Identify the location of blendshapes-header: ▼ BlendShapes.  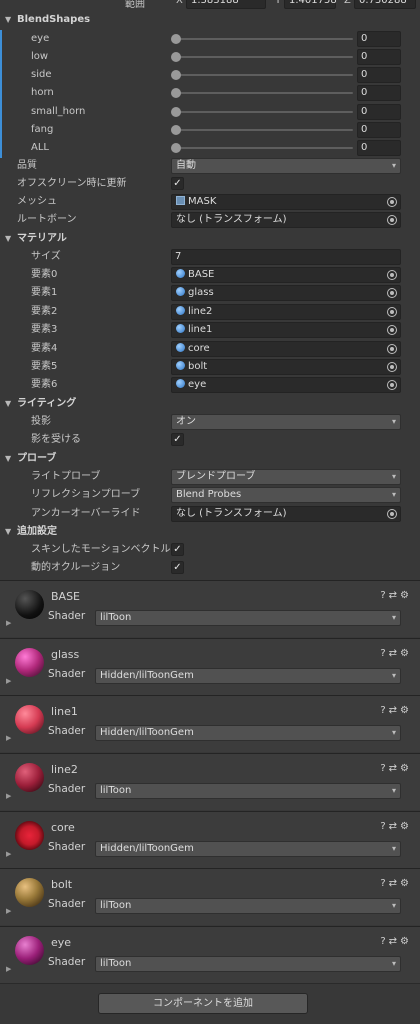
(210, 20).